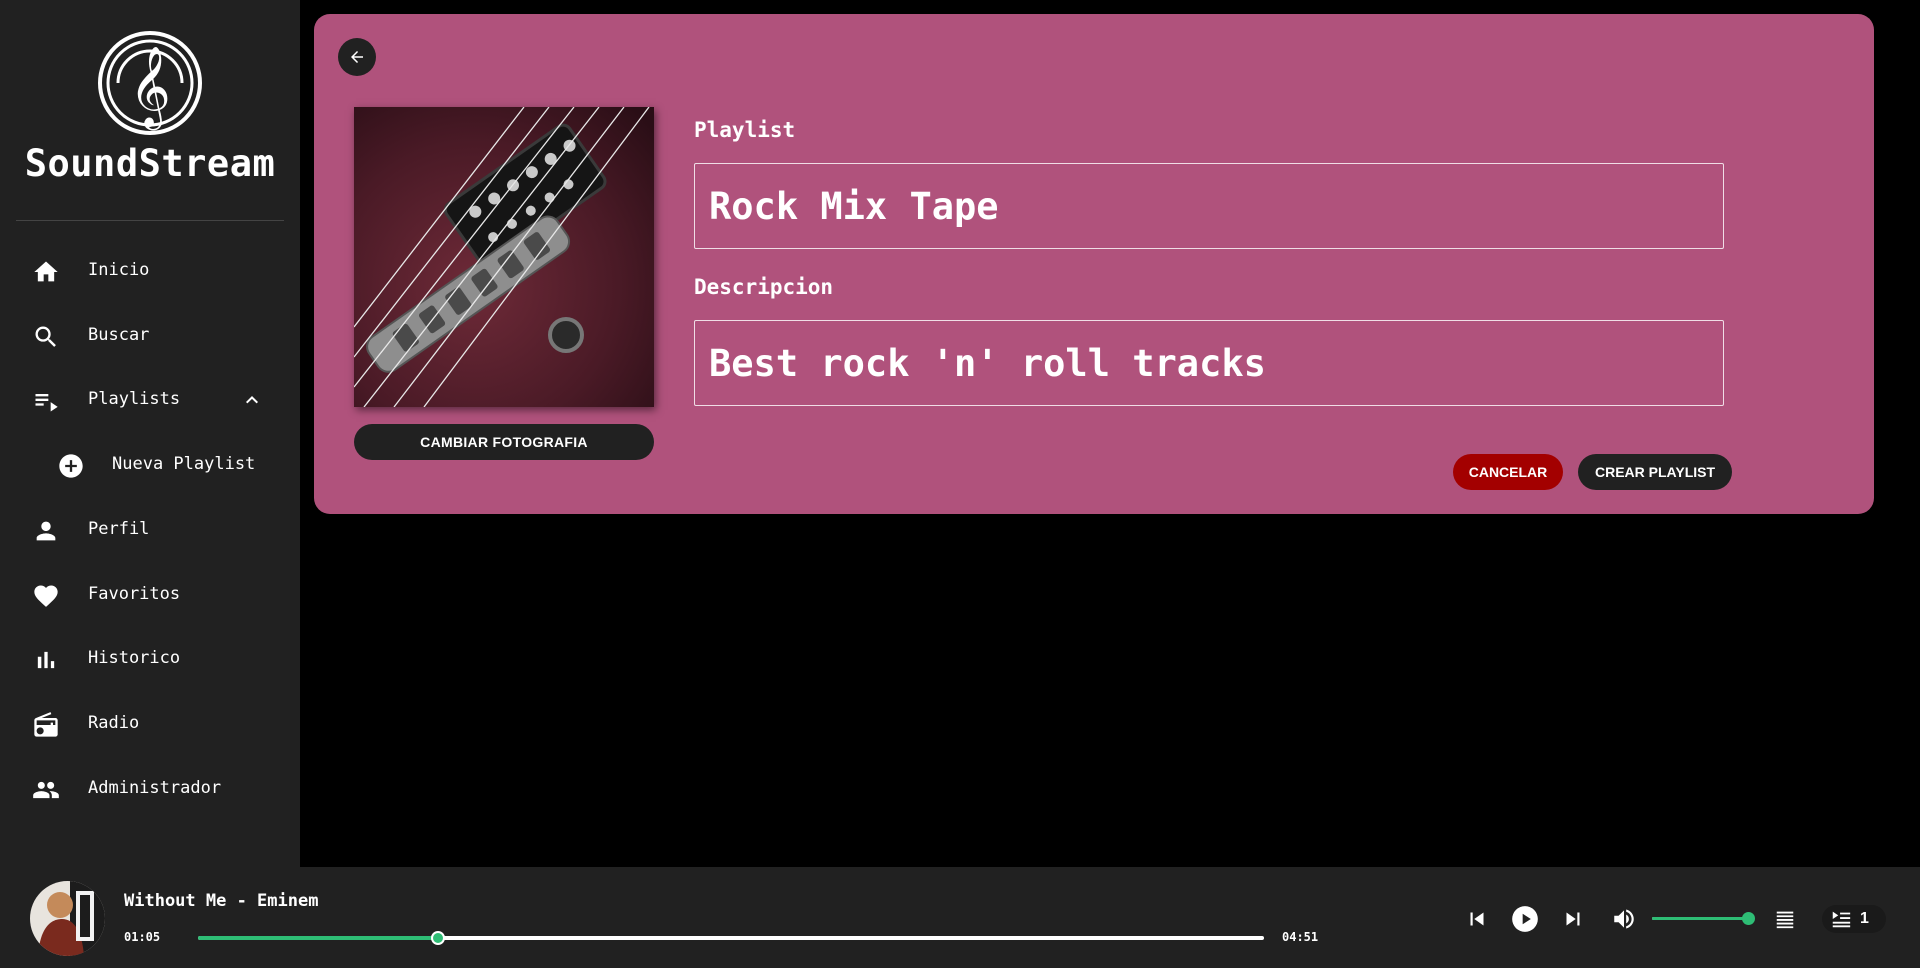  I want to click on search-icon, so click(45, 336).